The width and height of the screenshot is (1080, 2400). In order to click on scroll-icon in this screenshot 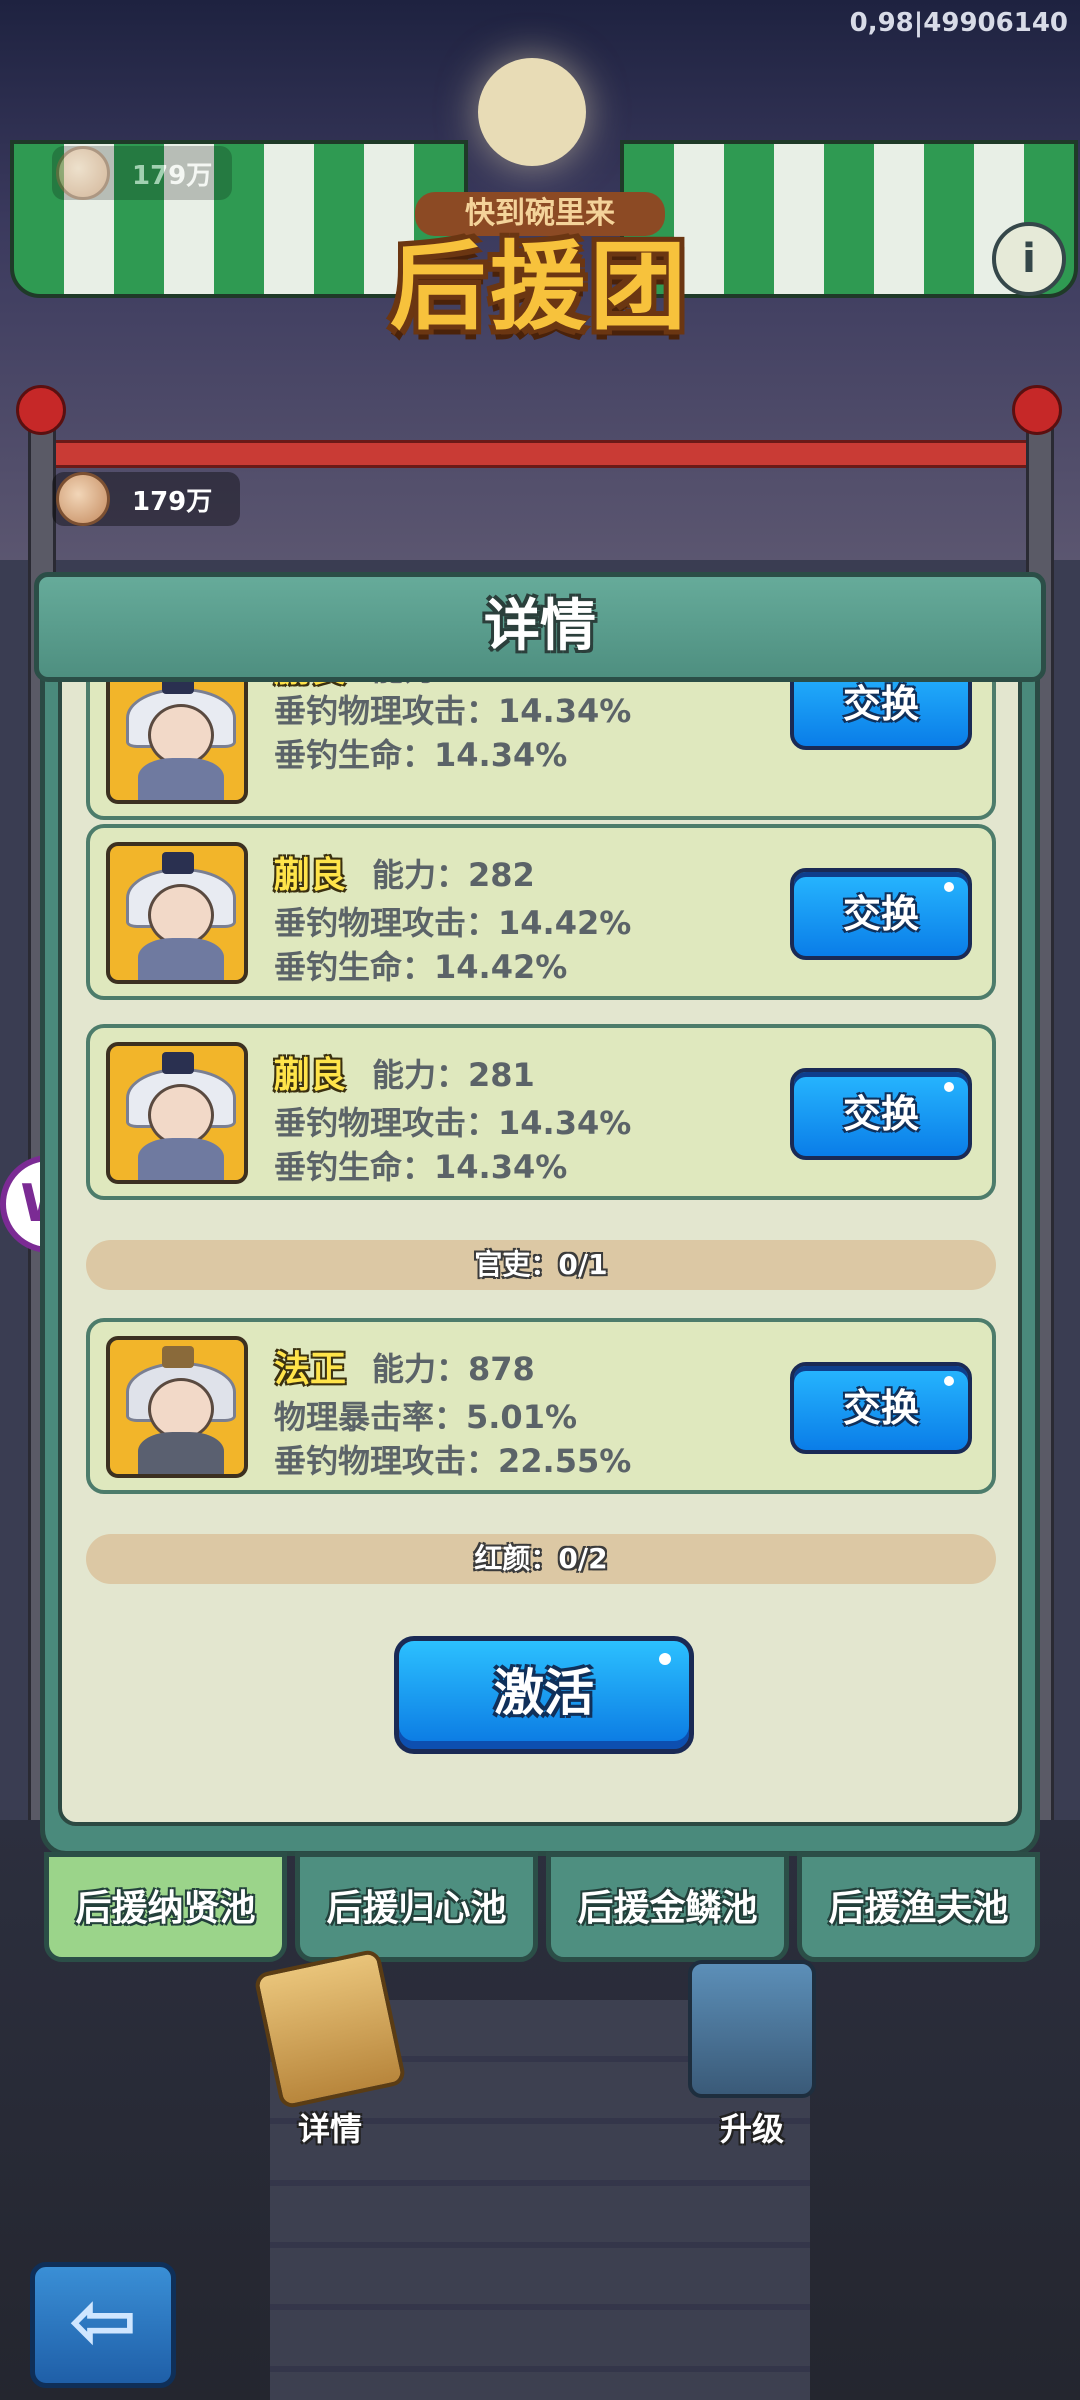, I will do `click(330, 2029)`.